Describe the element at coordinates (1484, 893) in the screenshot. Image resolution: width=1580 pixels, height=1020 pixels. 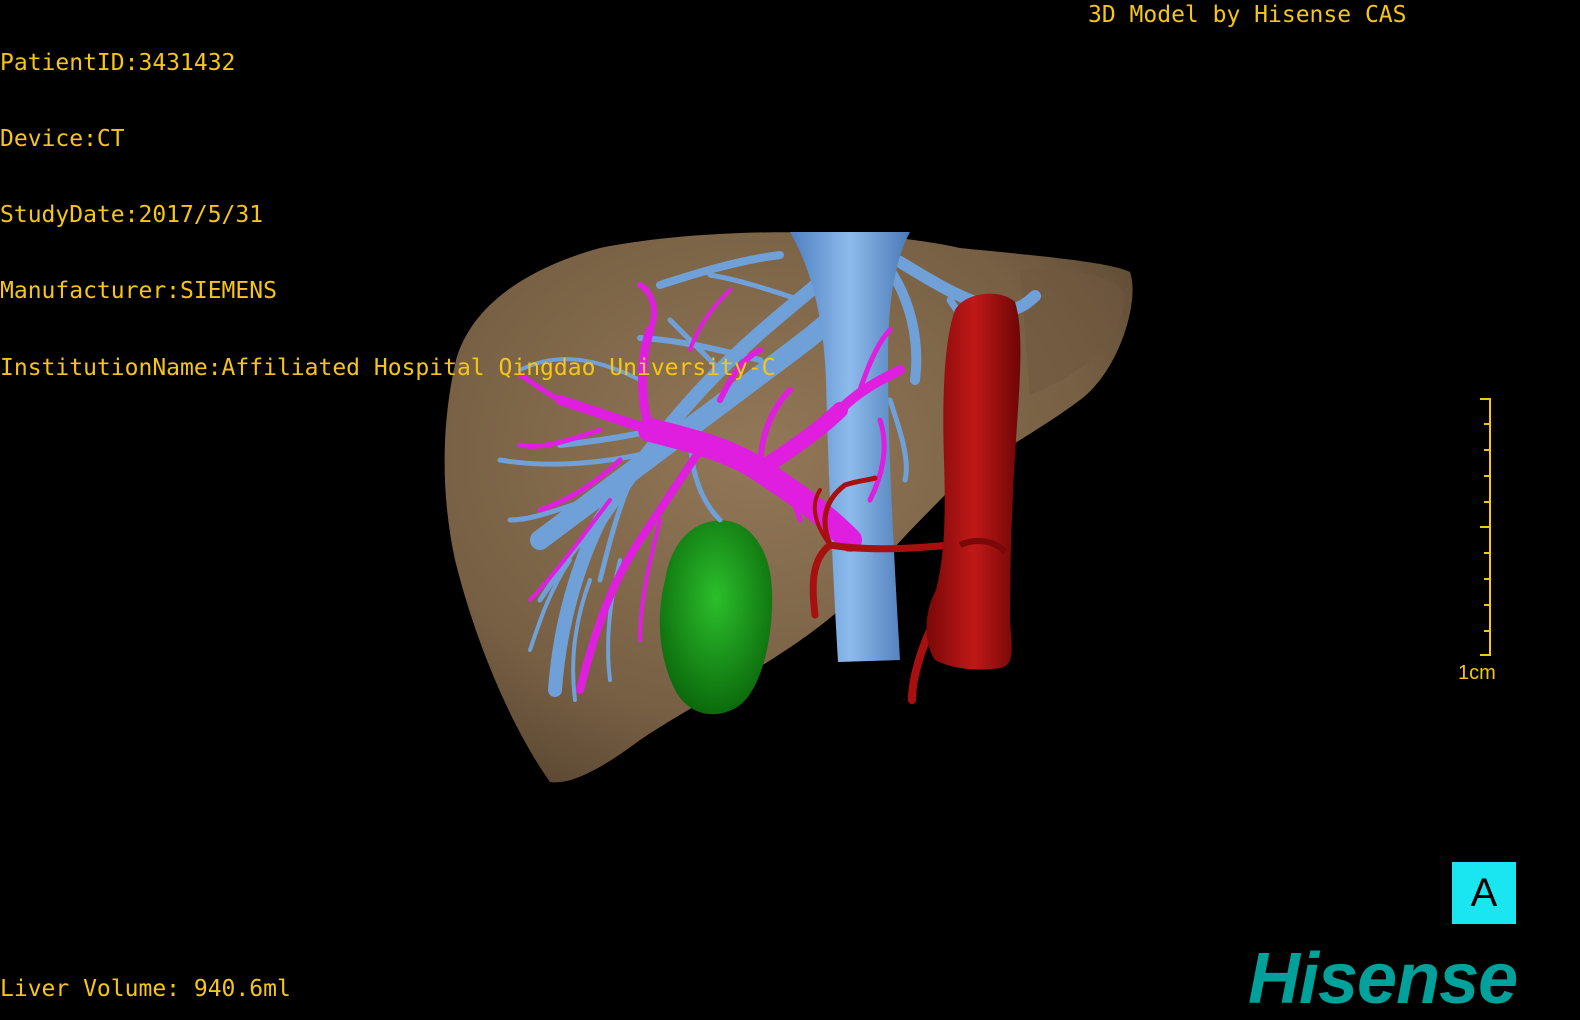
I see `view-orientation-button: A` at that location.